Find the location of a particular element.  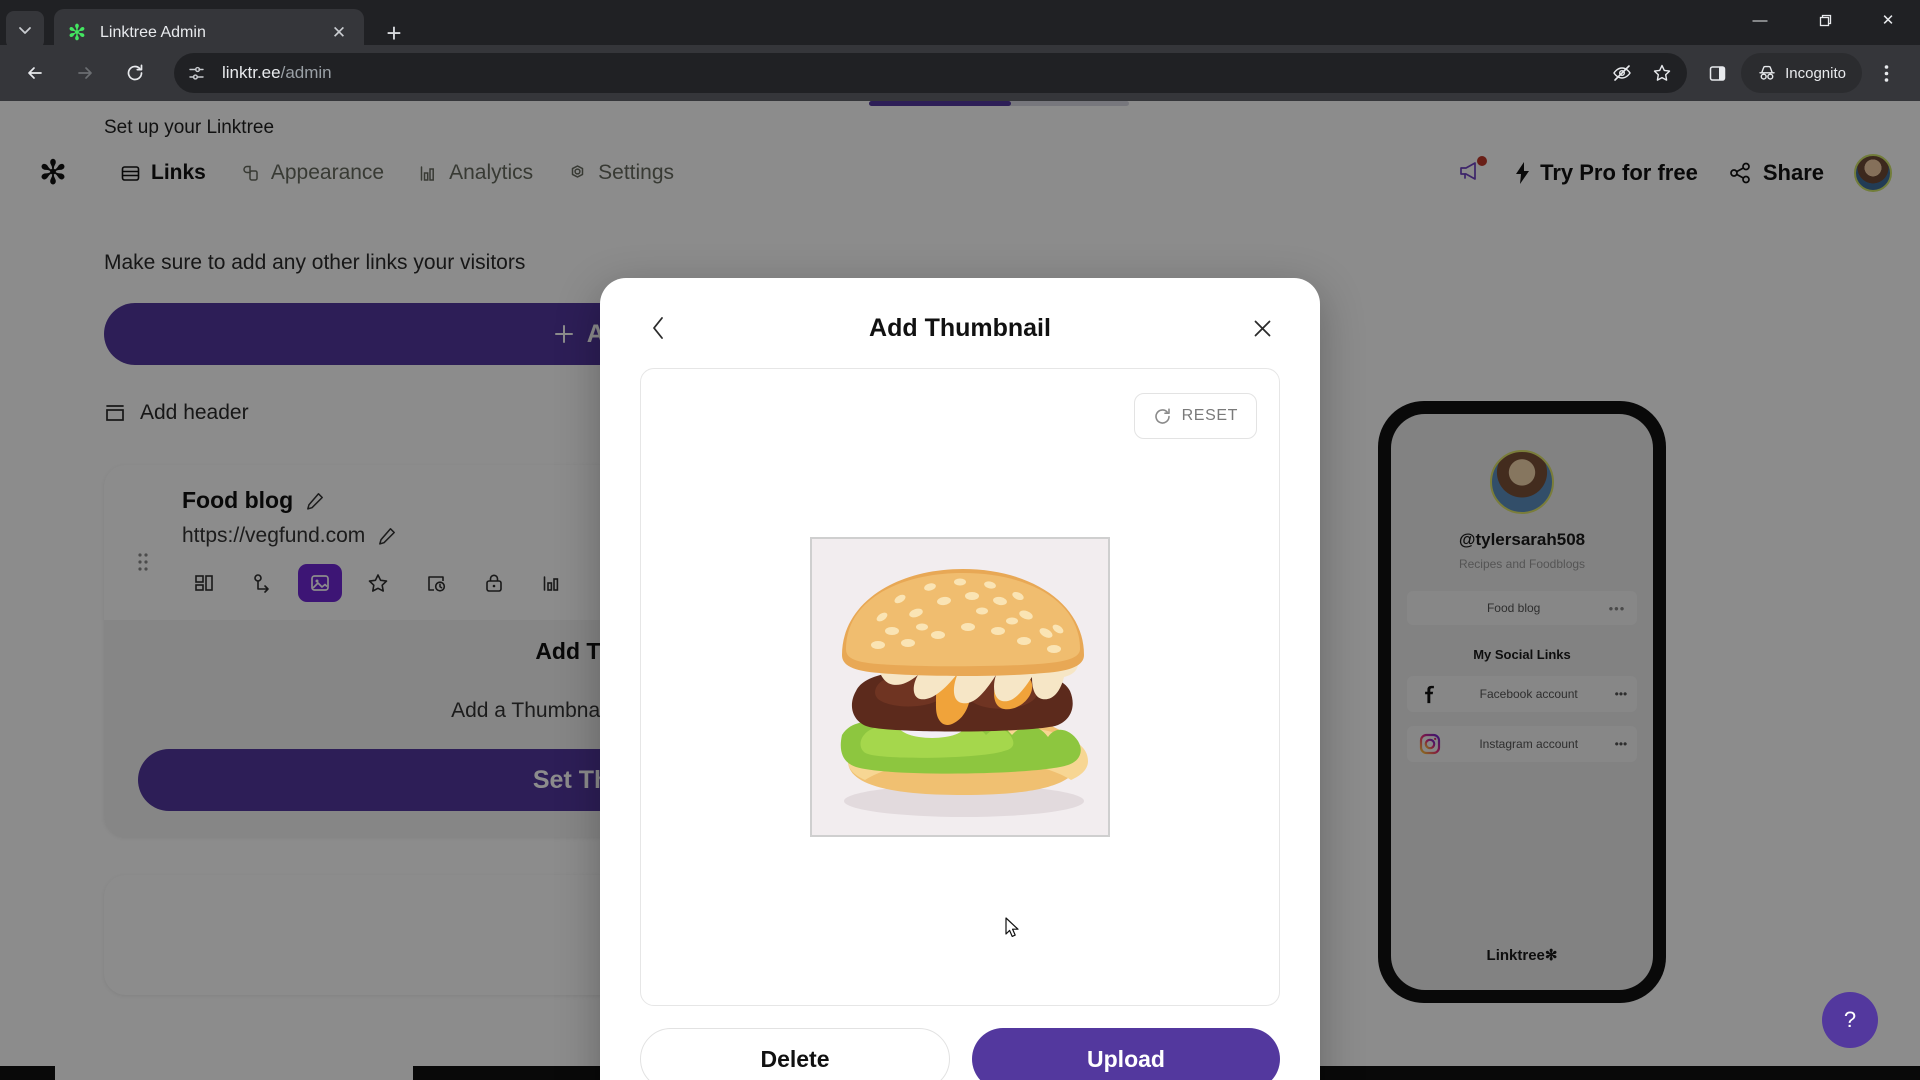

back-button is located at coordinates (35, 73).